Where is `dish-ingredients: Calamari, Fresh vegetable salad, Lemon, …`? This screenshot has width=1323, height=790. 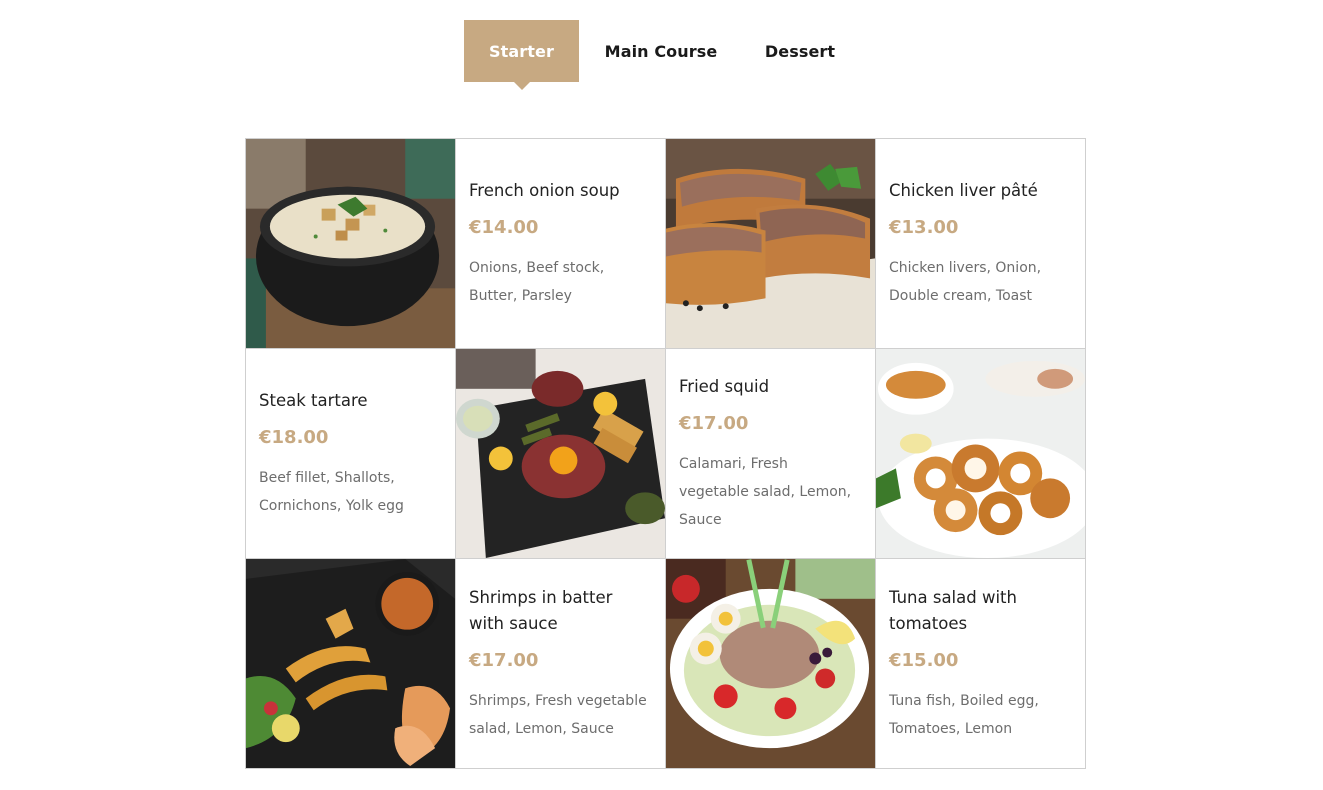
dish-ingredients: Calamari, Fresh vegetable salad, Lemon, … is located at coordinates (765, 491).